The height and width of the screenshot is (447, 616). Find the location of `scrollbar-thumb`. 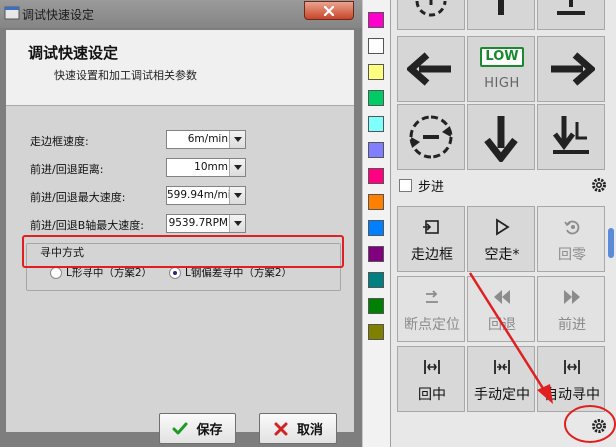

scrollbar-thumb is located at coordinates (611, 243).